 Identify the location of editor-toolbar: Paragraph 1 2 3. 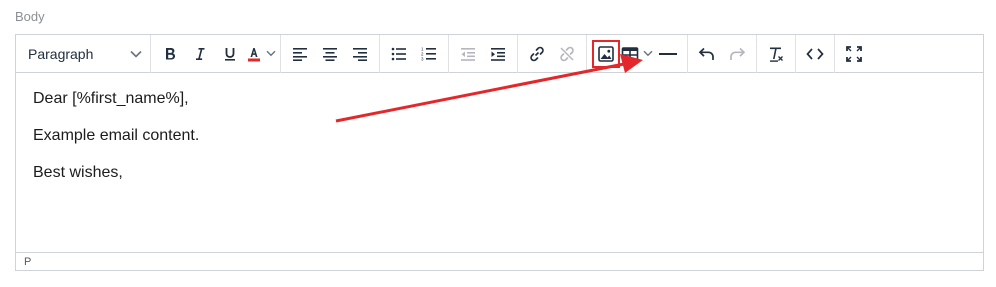
(499, 53).